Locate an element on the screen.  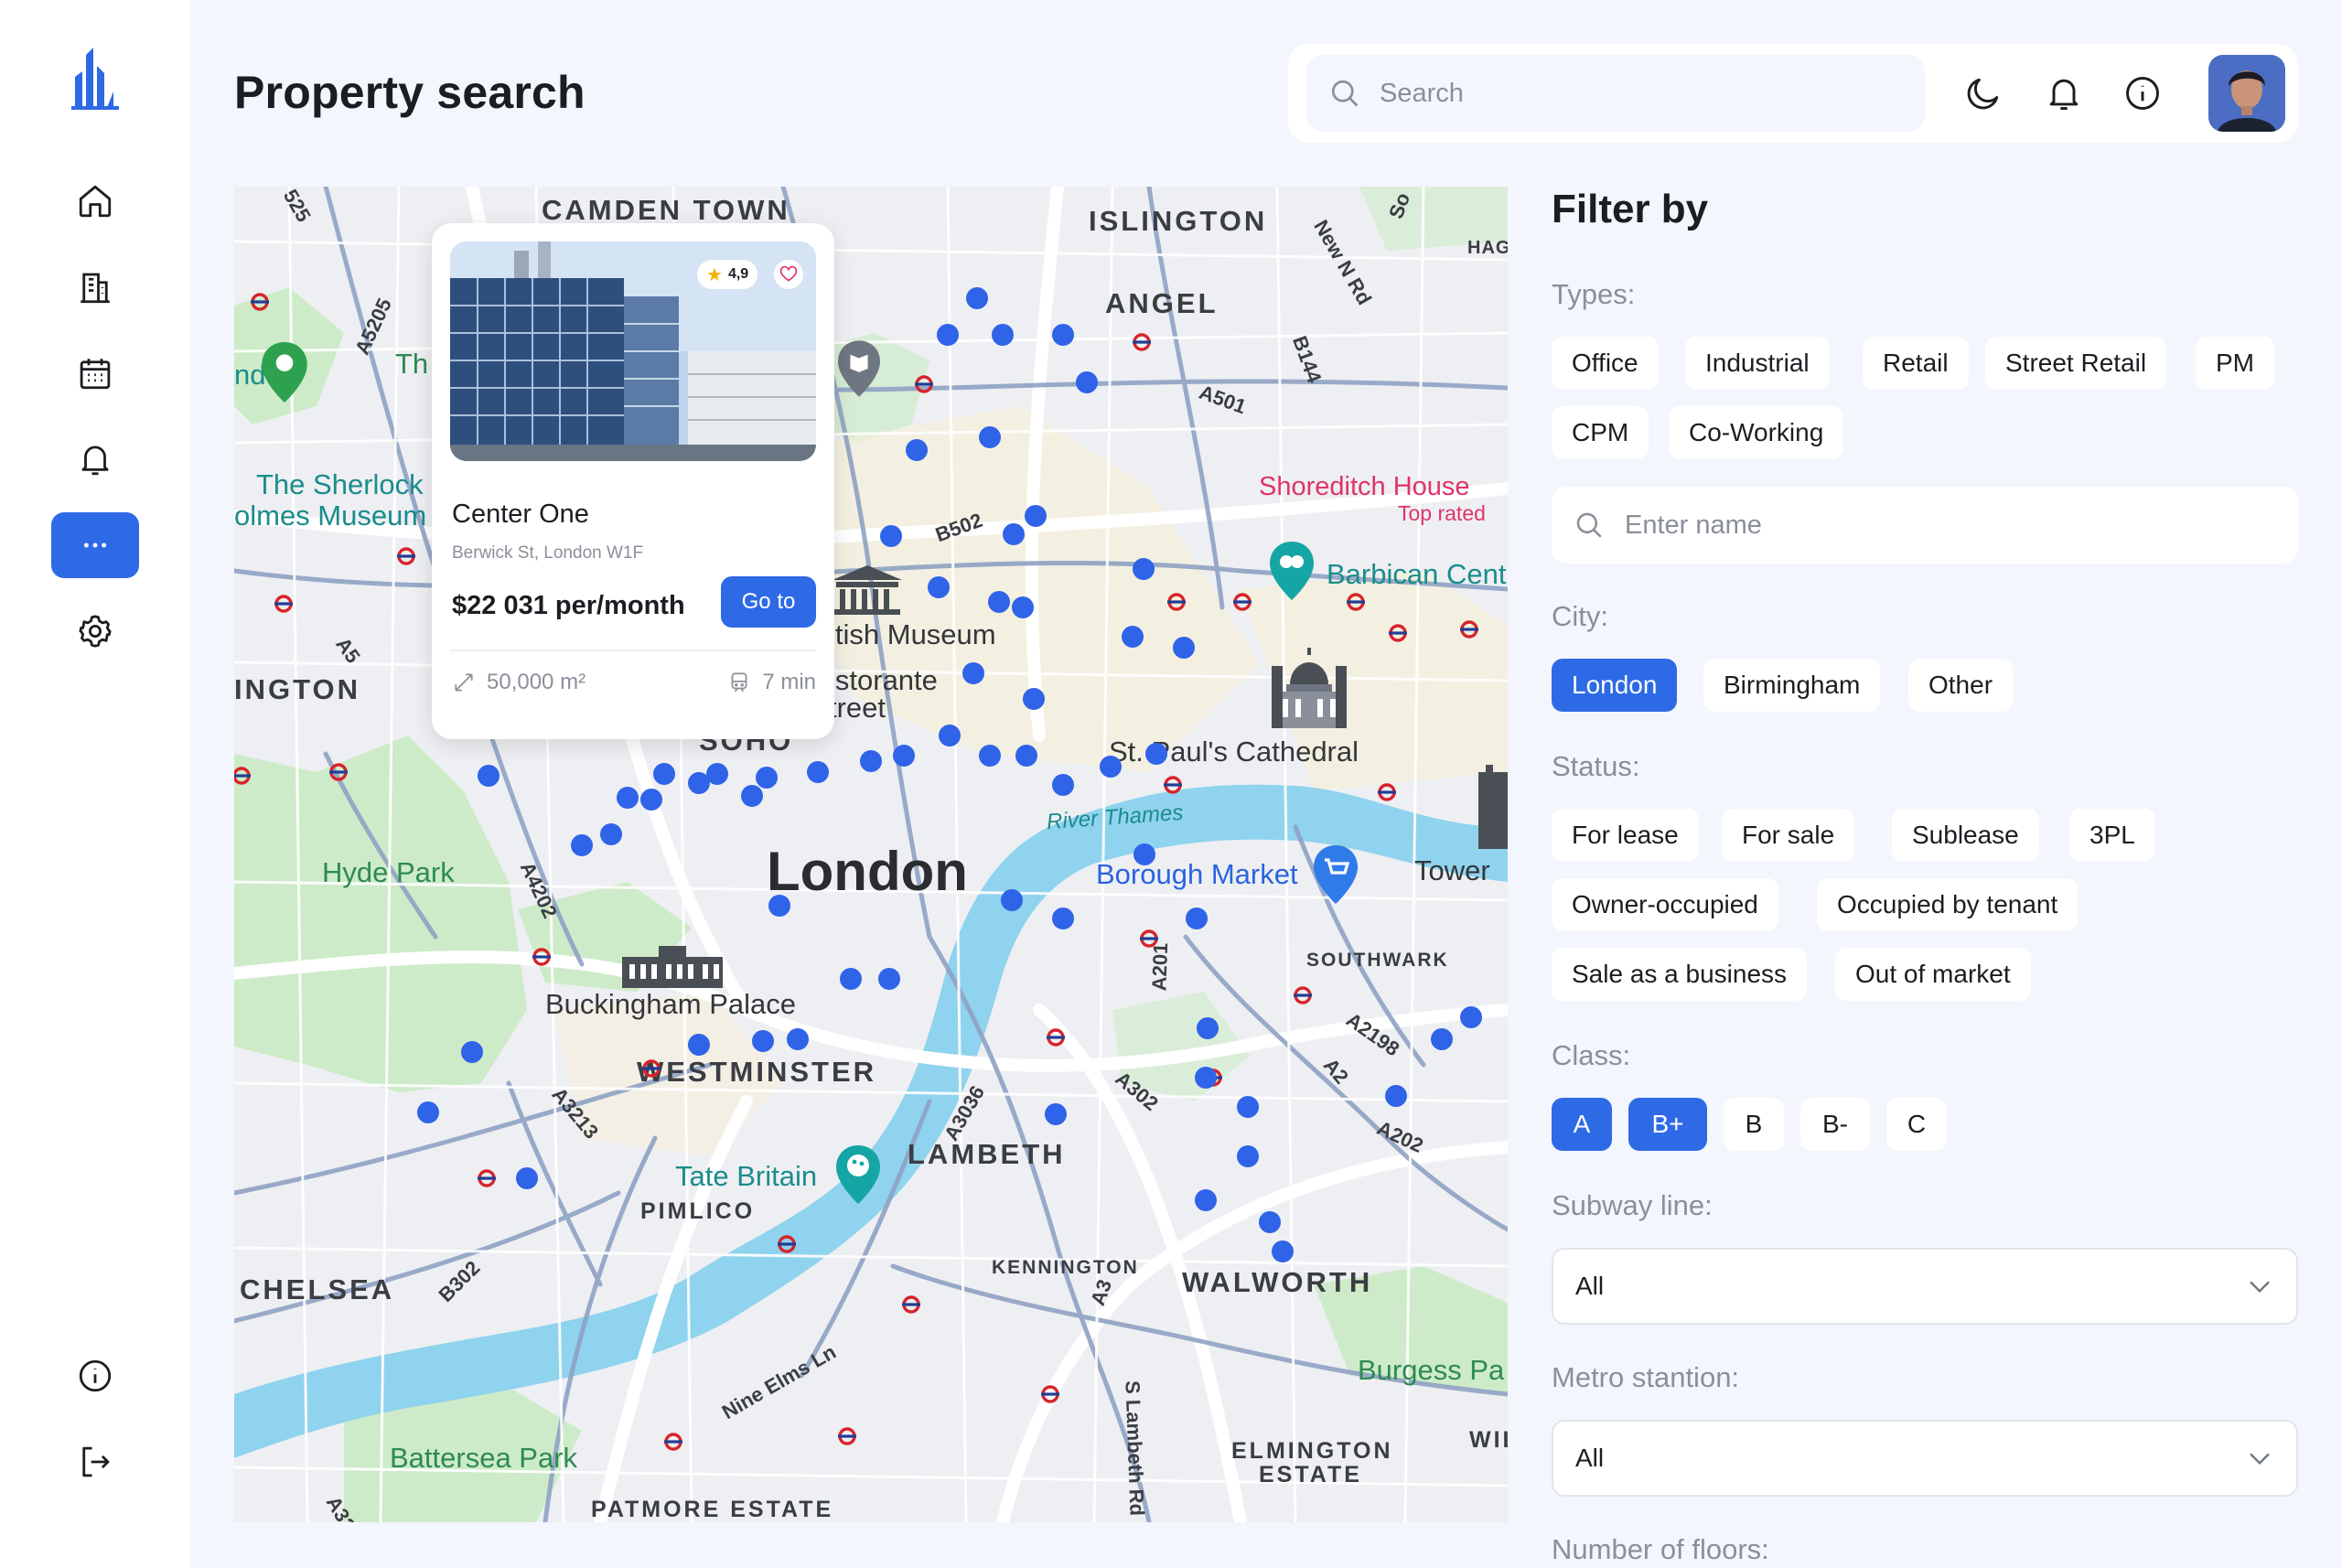
theme-toggle-button is located at coordinates (1983, 93).